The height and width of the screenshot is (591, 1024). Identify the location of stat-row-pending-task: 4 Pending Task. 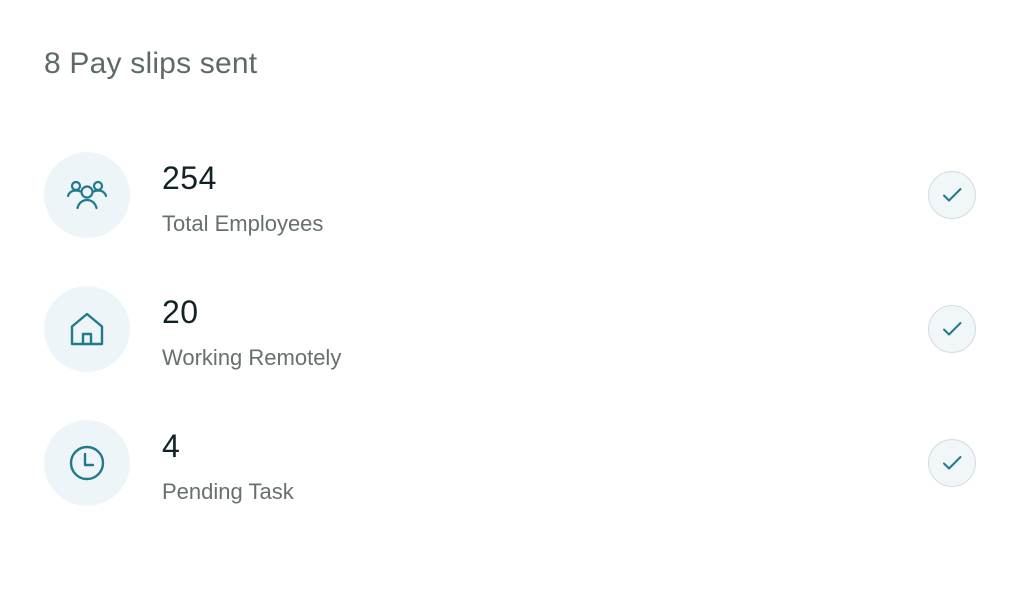
(510, 464).